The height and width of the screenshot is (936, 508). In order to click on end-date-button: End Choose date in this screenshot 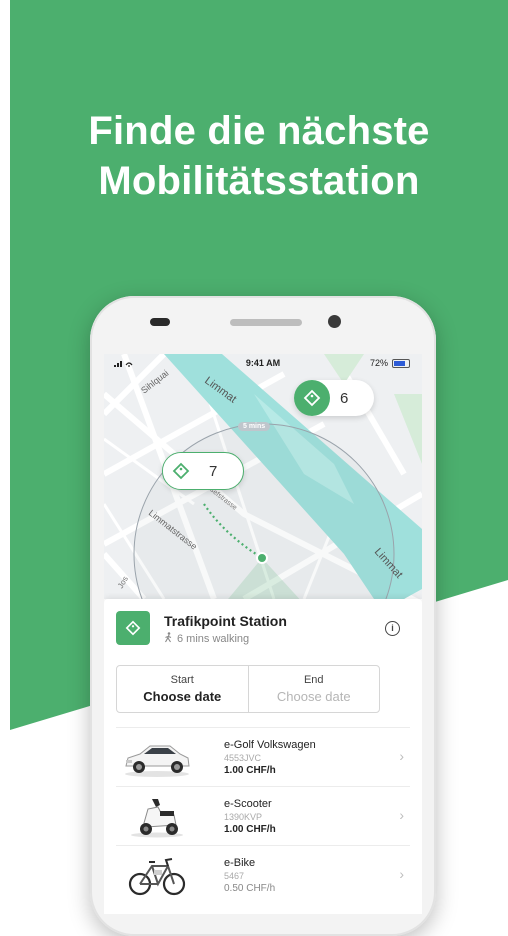, I will do `click(313, 689)`.